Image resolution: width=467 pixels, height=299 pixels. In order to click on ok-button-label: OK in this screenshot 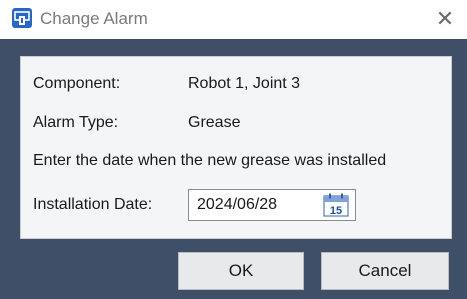, I will do `click(241, 270)`.